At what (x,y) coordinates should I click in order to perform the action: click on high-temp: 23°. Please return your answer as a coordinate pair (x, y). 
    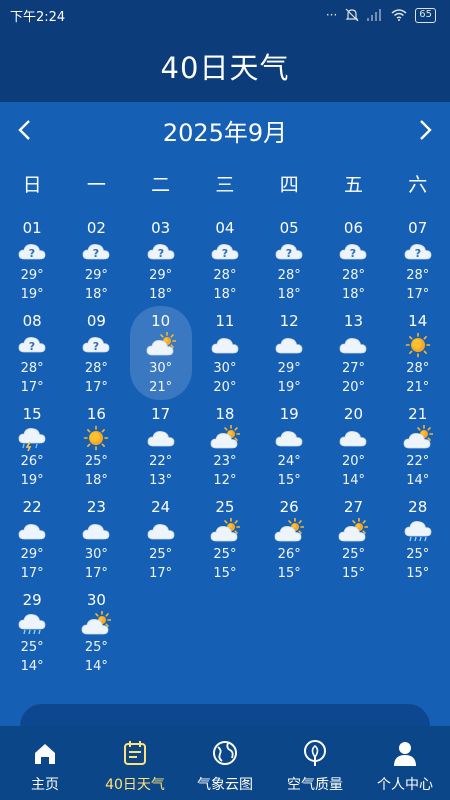
    Looking at the image, I should click on (225, 461).